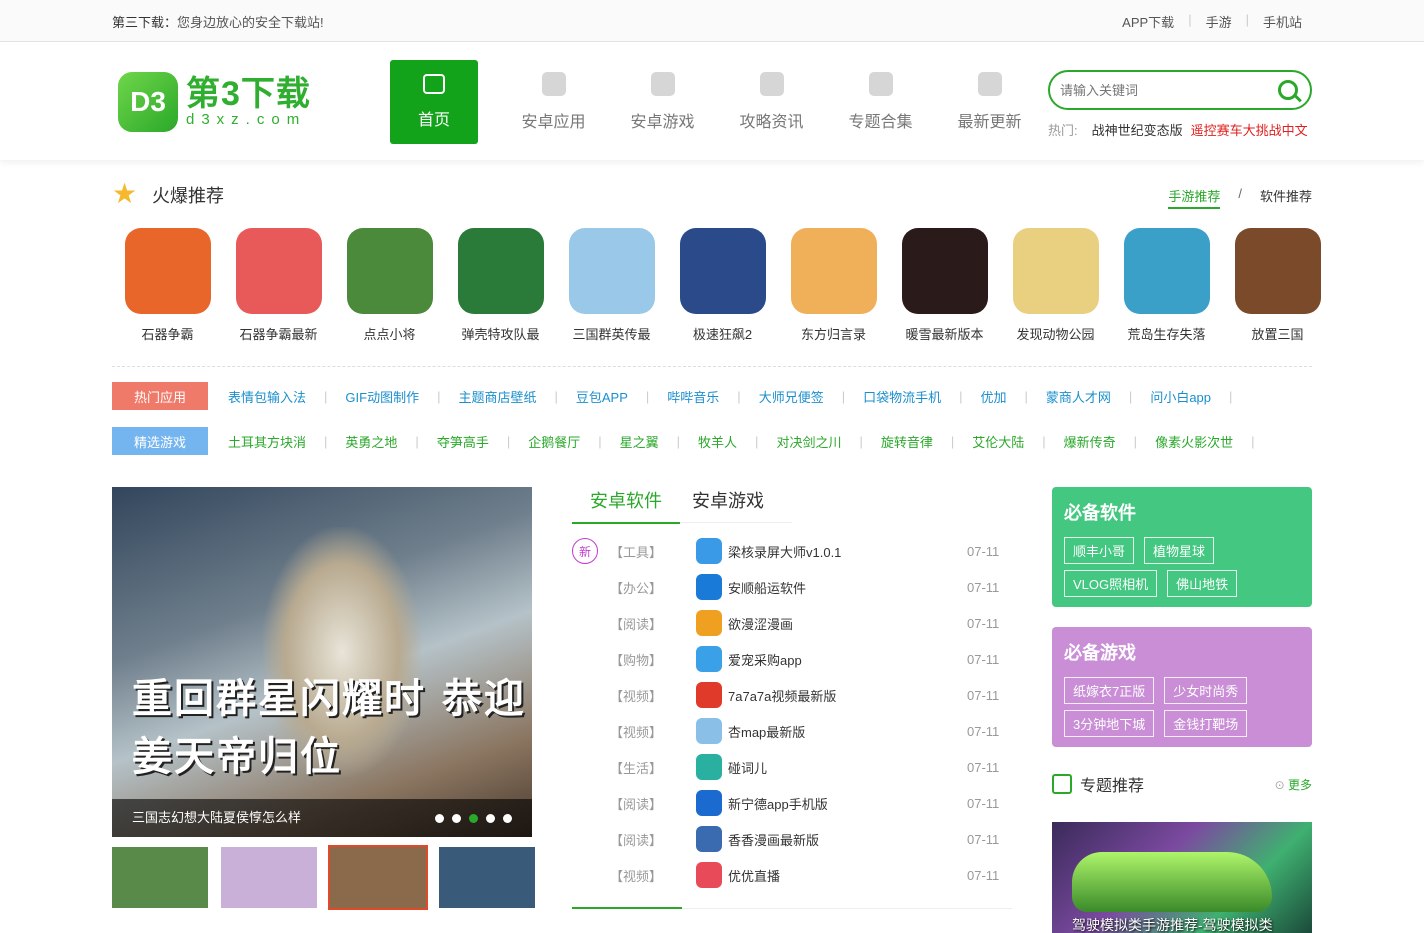 This screenshot has width=1424, height=933. Describe the element at coordinates (994, 396) in the screenshot. I see `tag-link: 优加` at that location.